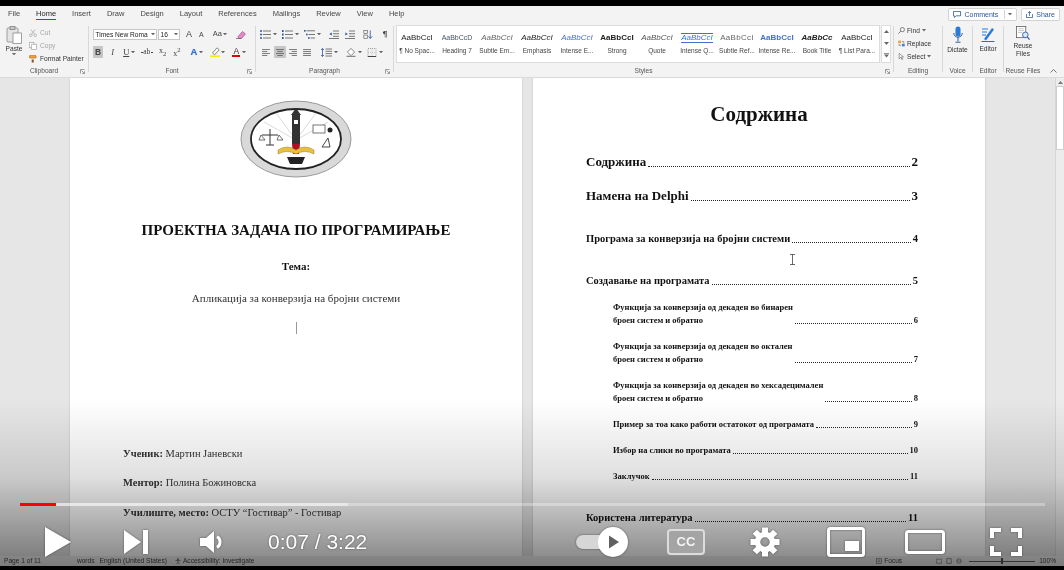 The width and height of the screenshot is (1064, 570). I want to click on align-justify-icon, so click(306, 52).